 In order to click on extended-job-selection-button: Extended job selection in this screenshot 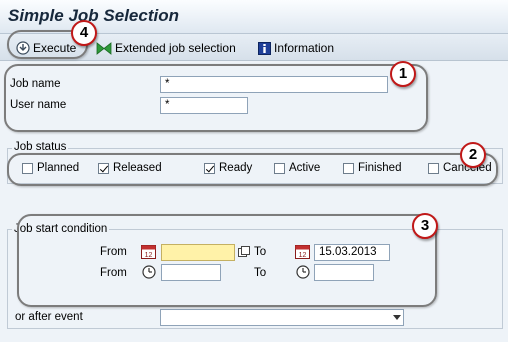, I will do `click(166, 48)`.